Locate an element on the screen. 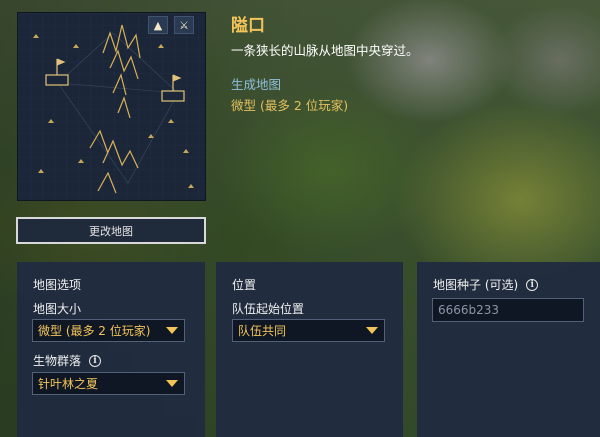  biome-label: 生物群落 is located at coordinates (57, 361).